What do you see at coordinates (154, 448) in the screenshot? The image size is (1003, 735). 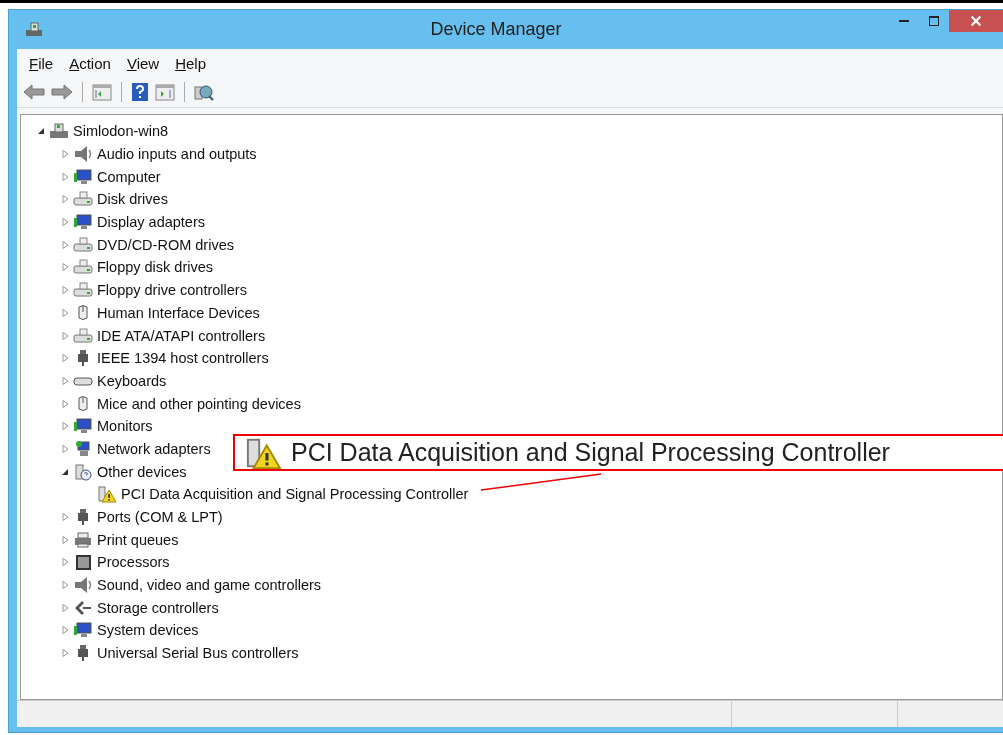 I see `tree-item: Network adapters` at bounding box center [154, 448].